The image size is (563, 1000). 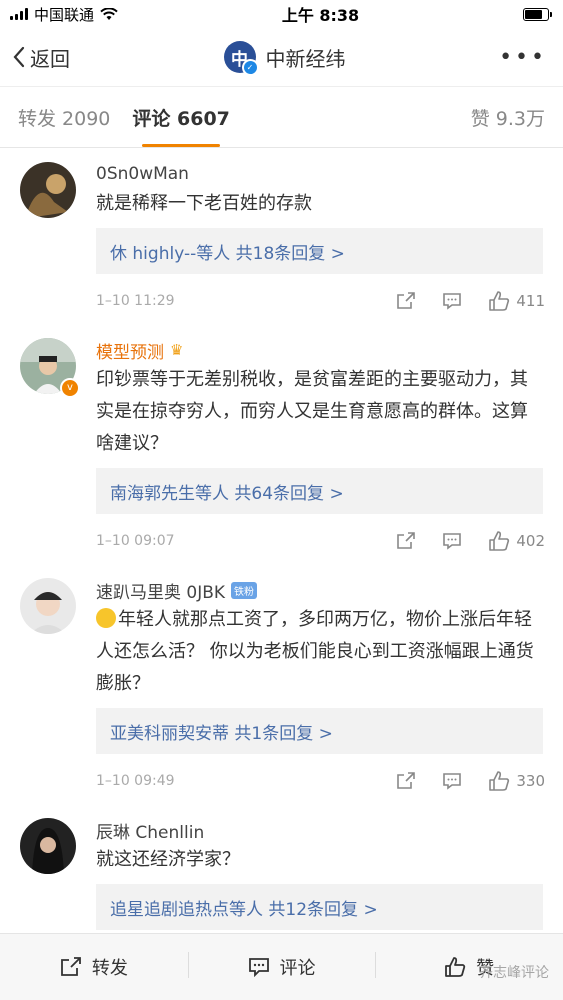 I want to click on battery-icon, so click(x=537, y=14).